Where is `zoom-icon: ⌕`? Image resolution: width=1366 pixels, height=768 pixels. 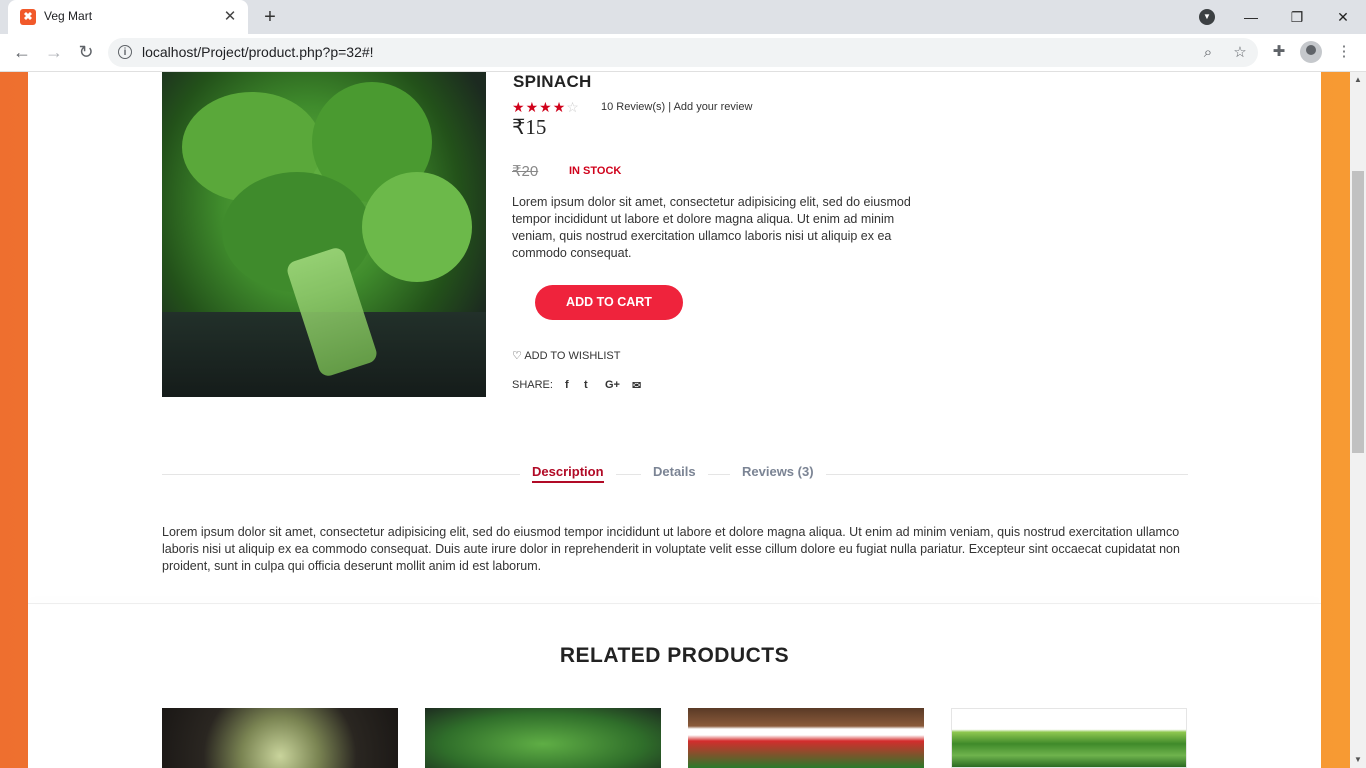 zoom-icon: ⌕ is located at coordinates (1208, 53).